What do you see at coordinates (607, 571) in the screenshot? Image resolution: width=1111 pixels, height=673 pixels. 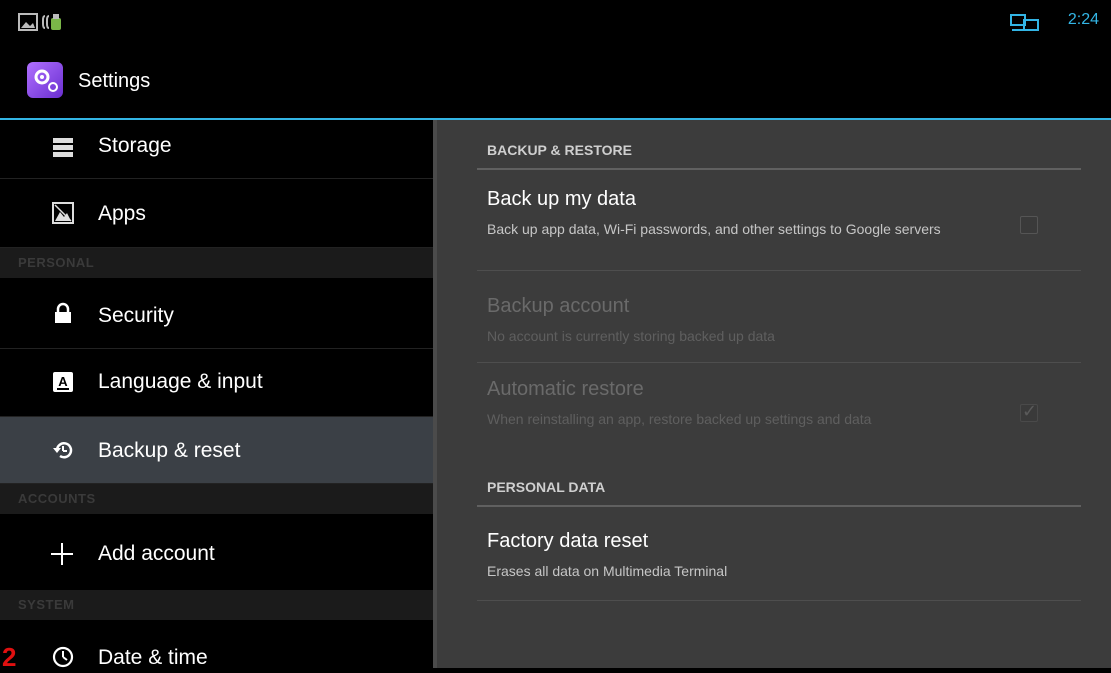 I see `pref-summary: Erases all data on Multimedia Terminal` at bounding box center [607, 571].